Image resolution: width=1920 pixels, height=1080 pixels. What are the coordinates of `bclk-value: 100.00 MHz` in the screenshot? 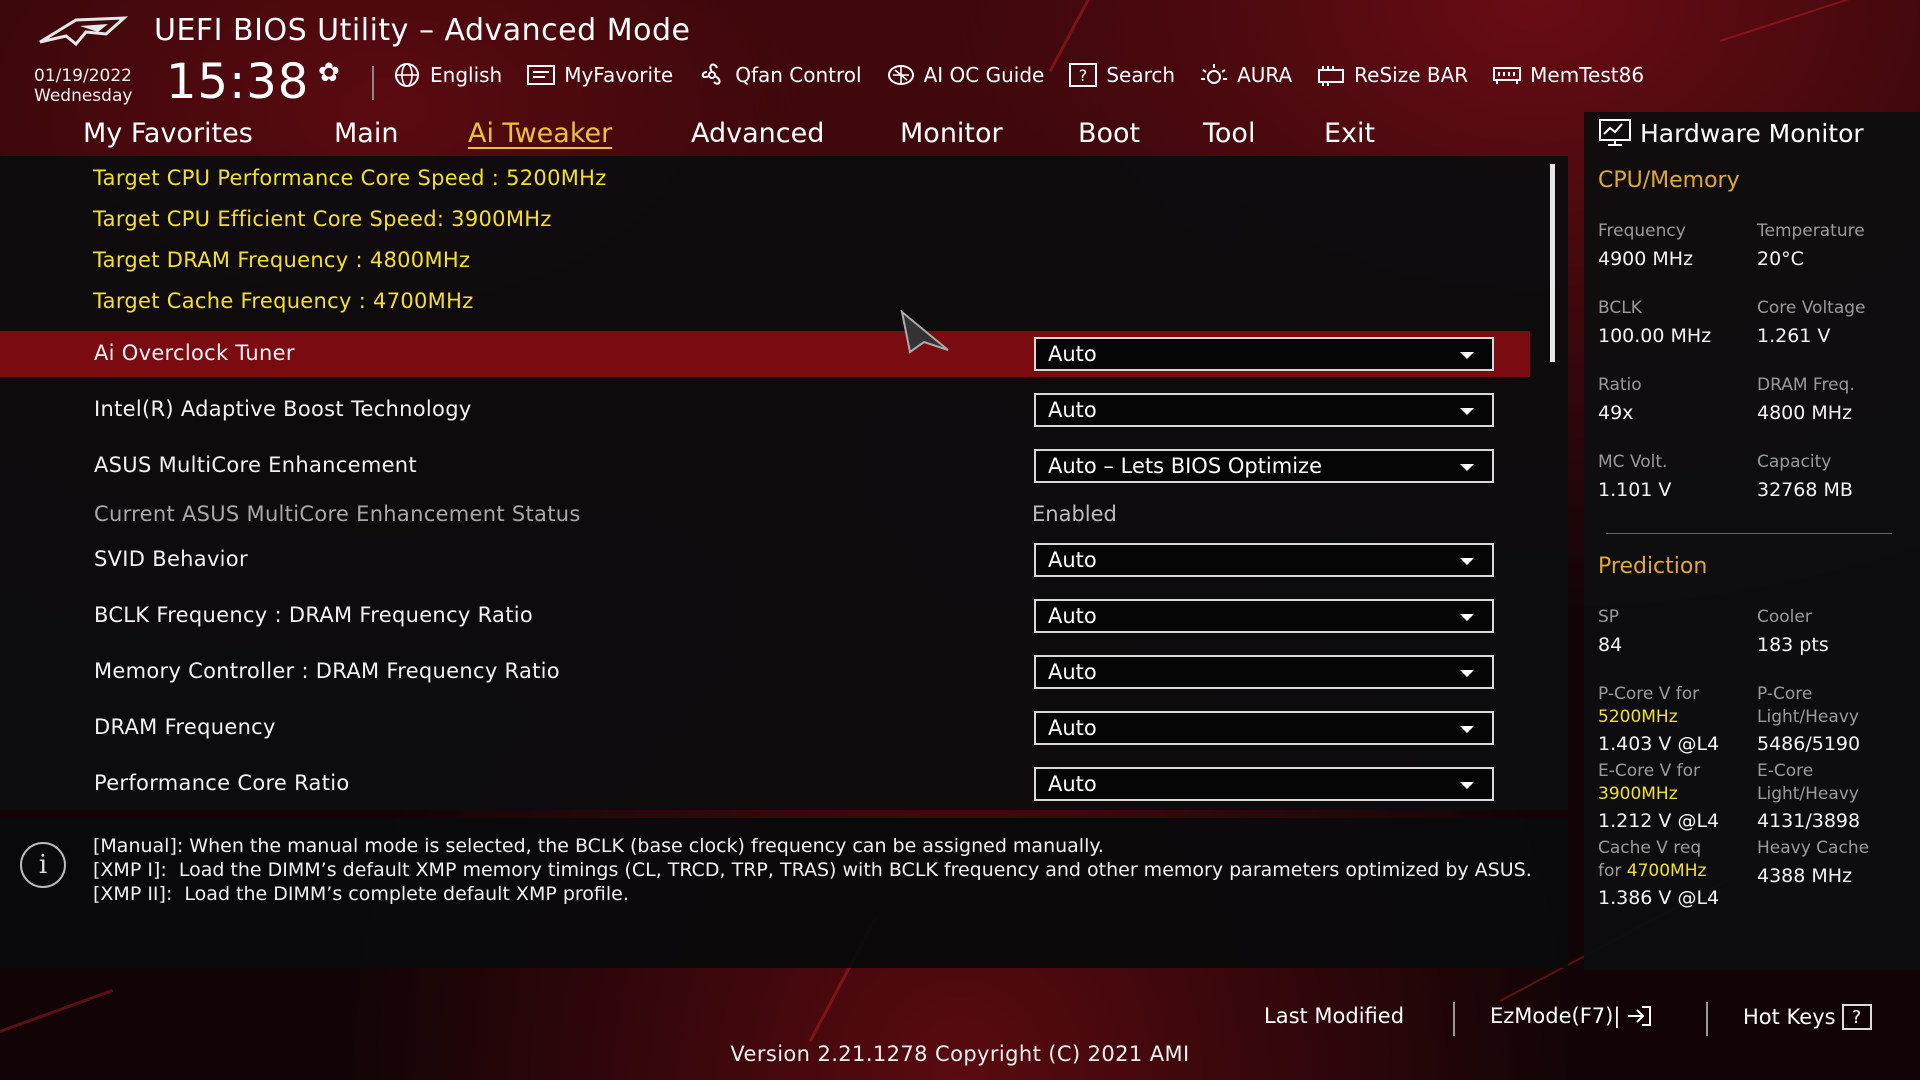 It's located at (1655, 336).